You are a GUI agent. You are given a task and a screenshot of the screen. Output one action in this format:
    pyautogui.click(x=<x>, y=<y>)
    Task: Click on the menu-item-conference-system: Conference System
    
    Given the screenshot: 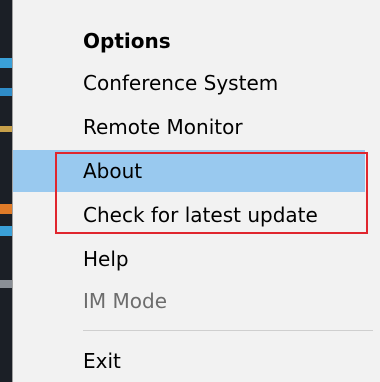 What is the action you would take?
    pyautogui.click(x=189, y=83)
    